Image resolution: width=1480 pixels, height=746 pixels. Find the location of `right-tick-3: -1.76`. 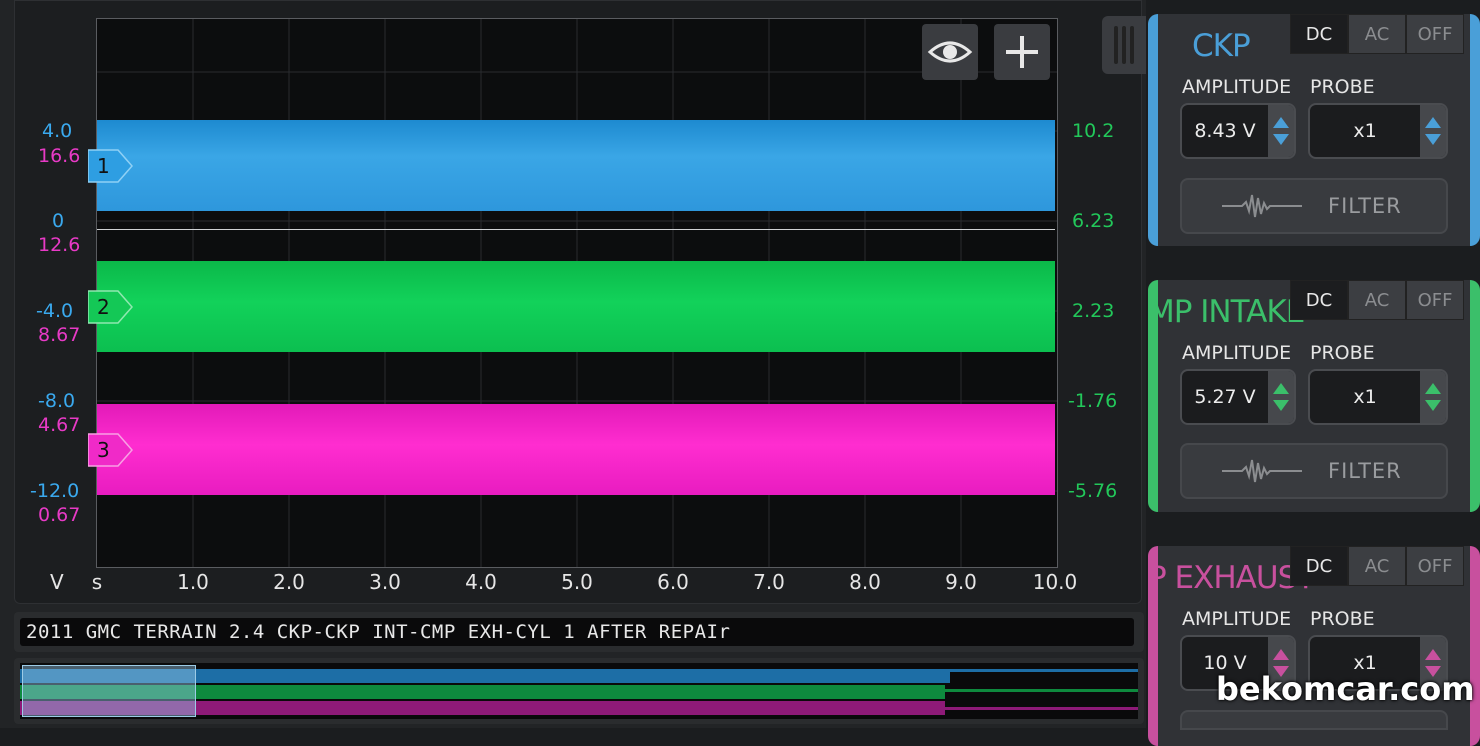

right-tick-3: -1.76 is located at coordinates (1093, 401).